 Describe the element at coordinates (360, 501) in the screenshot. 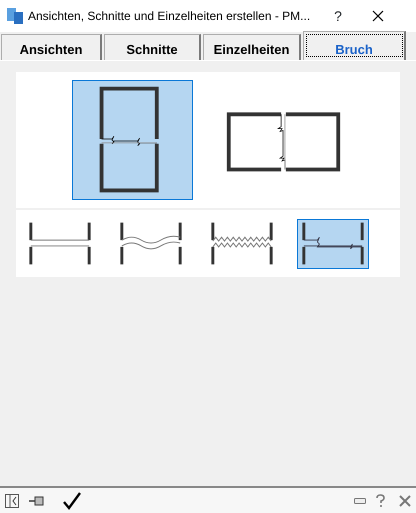

I see `minimize-icon` at that location.